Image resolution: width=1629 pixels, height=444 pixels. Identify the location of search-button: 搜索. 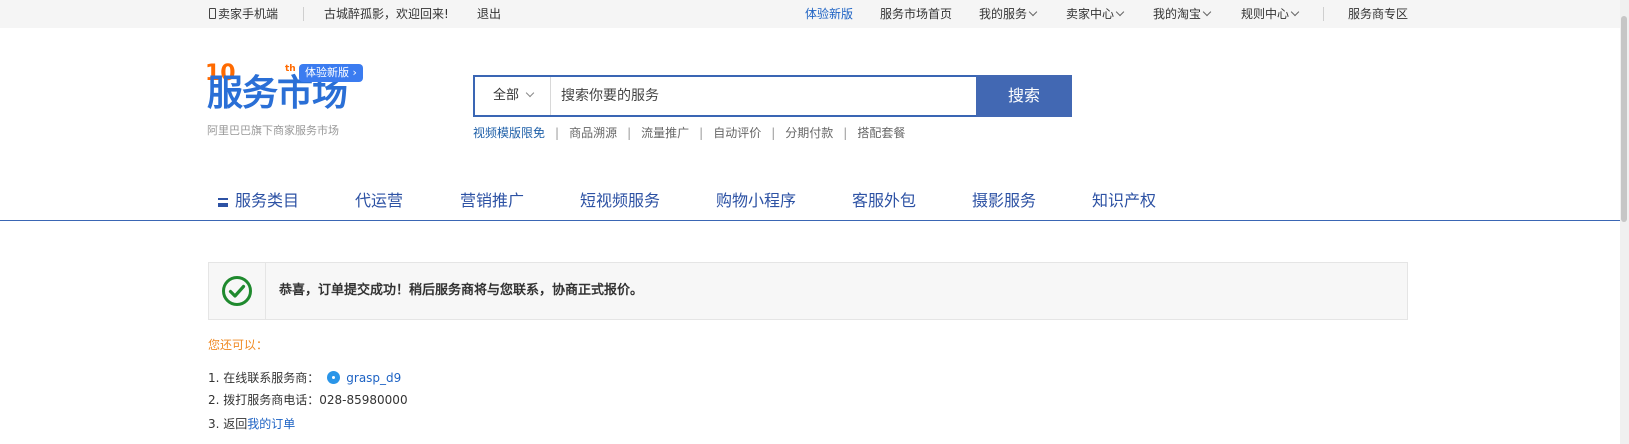
(1024, 96).